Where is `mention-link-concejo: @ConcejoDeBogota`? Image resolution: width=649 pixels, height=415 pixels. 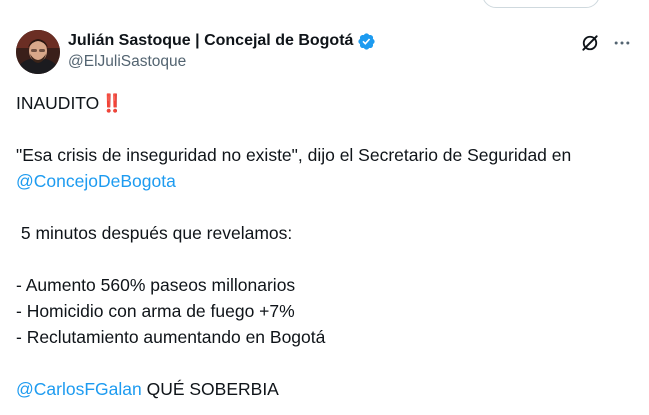 mention-link-concejo: @ConcejoDeBogota is located at coordinates (96, 181).